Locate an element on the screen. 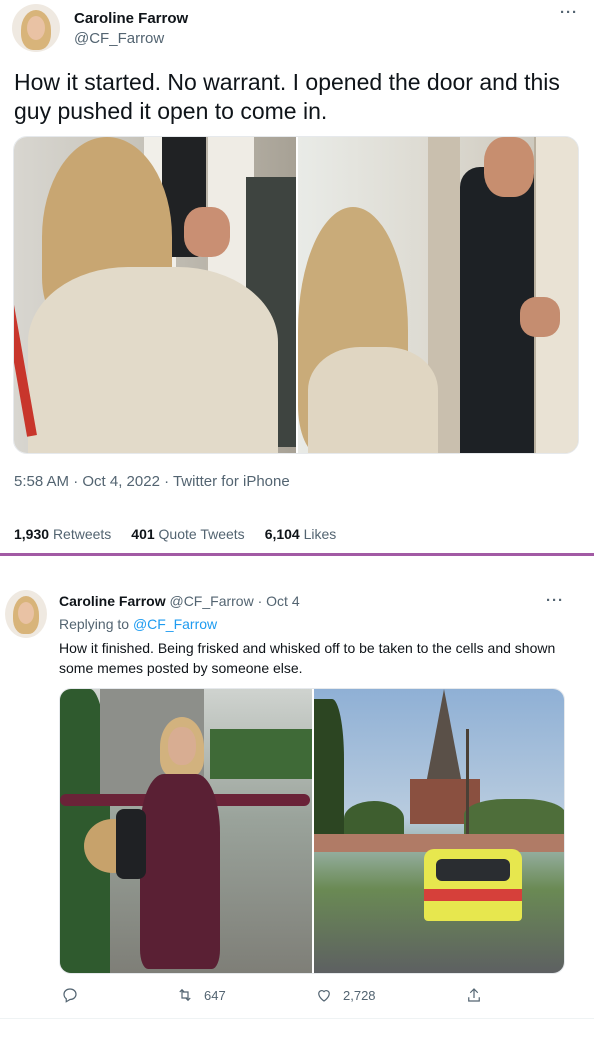 Image resolution: width=594 pixels, height=1039 pixels. likes-stat: 6,104 Likes is located at coordinates (301, 534).